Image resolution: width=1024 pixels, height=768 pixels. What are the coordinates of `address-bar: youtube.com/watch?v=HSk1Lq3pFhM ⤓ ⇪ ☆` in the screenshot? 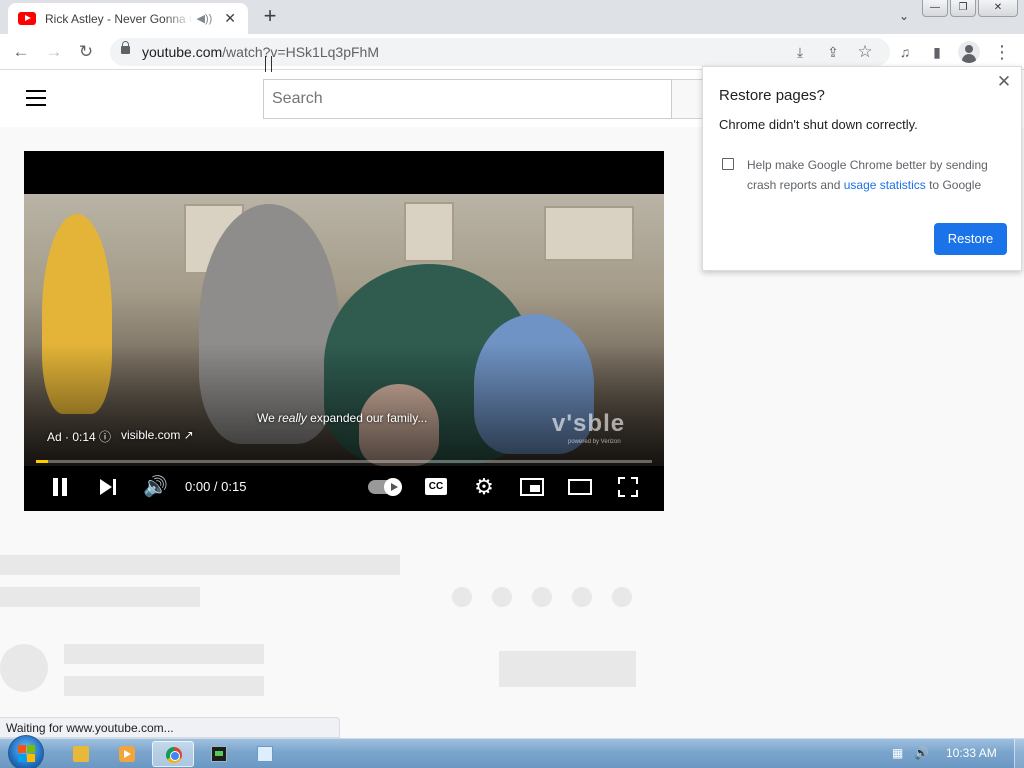 It's located at (500, 52).